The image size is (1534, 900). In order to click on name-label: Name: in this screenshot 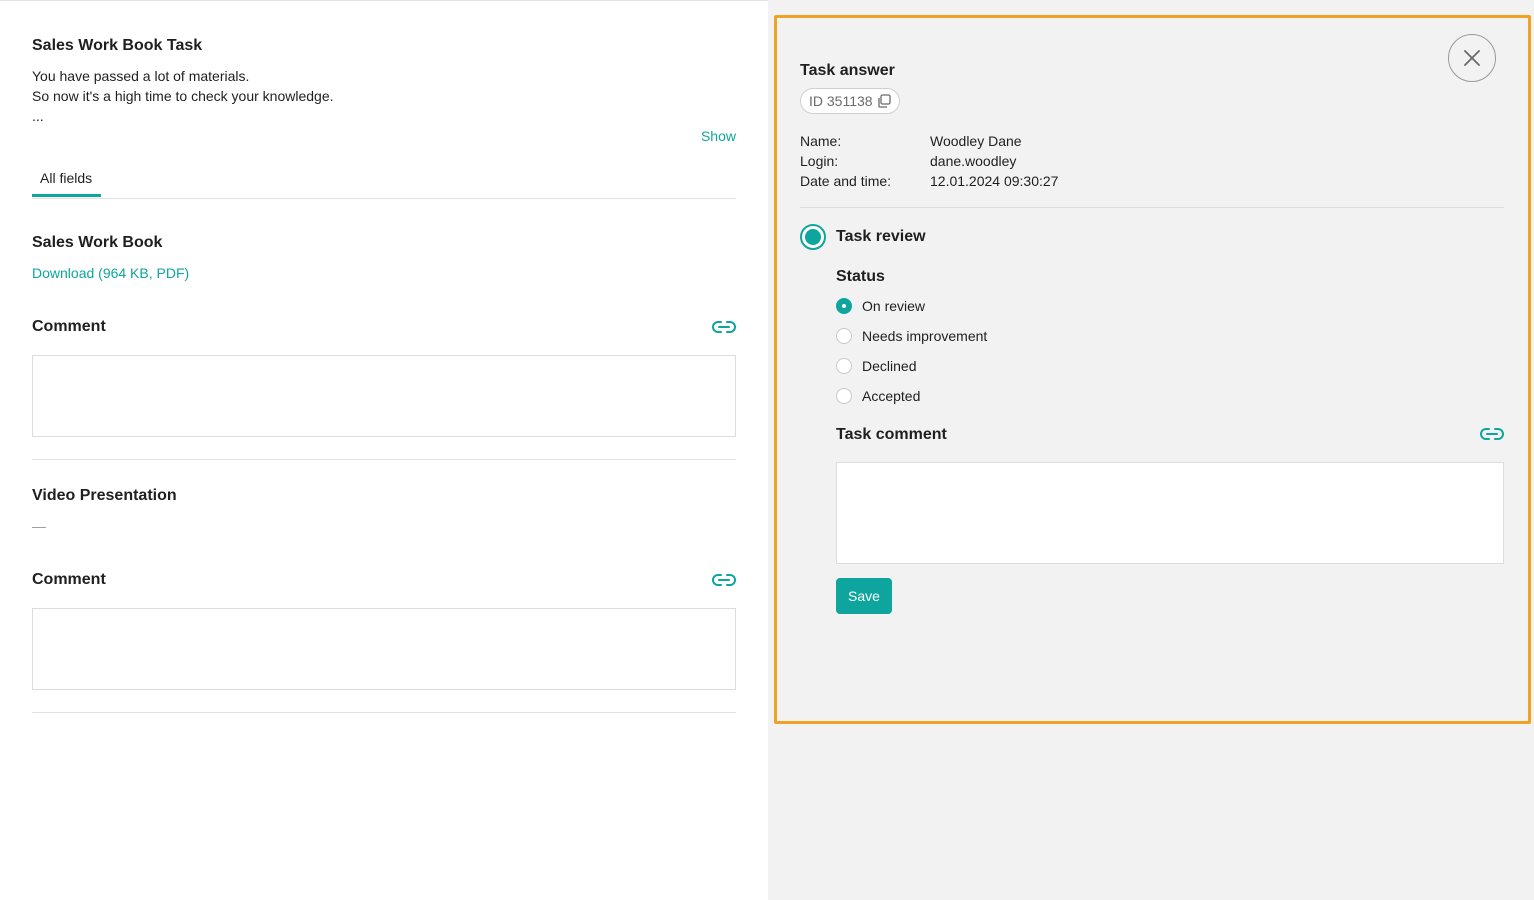, I will do `click(821, 141)`.